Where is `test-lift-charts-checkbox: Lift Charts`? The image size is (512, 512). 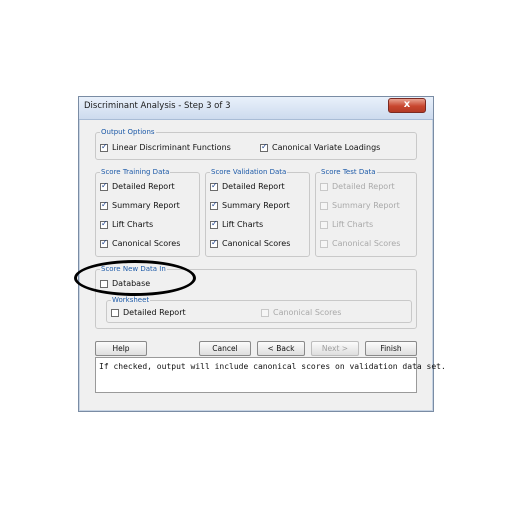 test-lift-charts-checkbox: Lift Charts is located at coordinates (346, 224).